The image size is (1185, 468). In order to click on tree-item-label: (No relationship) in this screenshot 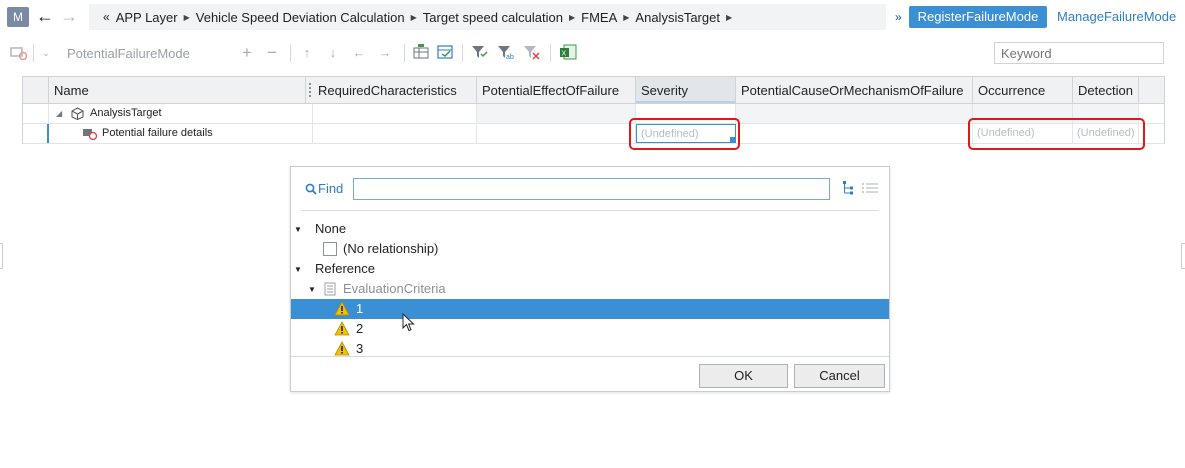, I will do `click(391, 248)`.